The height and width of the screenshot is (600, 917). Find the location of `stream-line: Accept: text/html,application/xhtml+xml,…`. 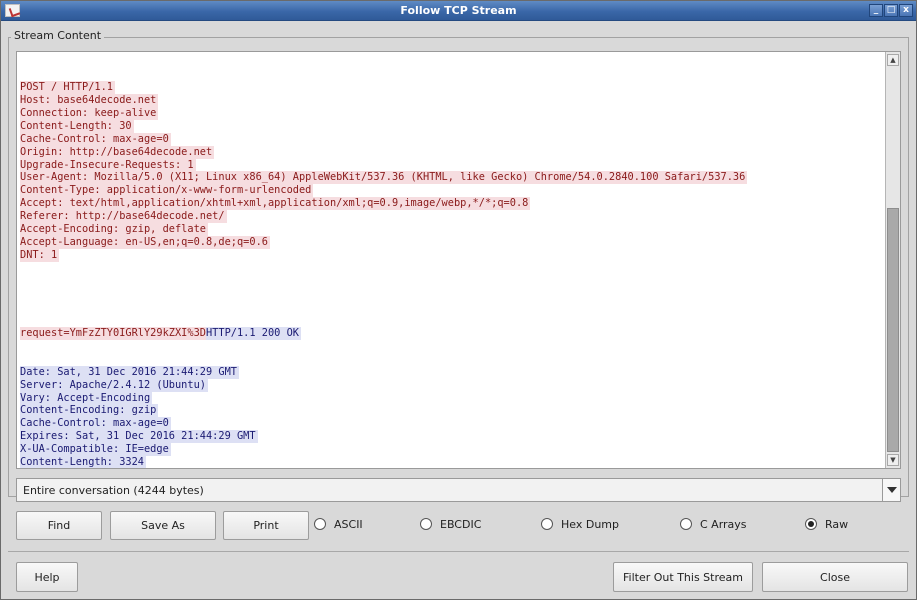

stream-line: Accept: text/html,application/xhtml+xml,… is located at coordinates (452, 204).